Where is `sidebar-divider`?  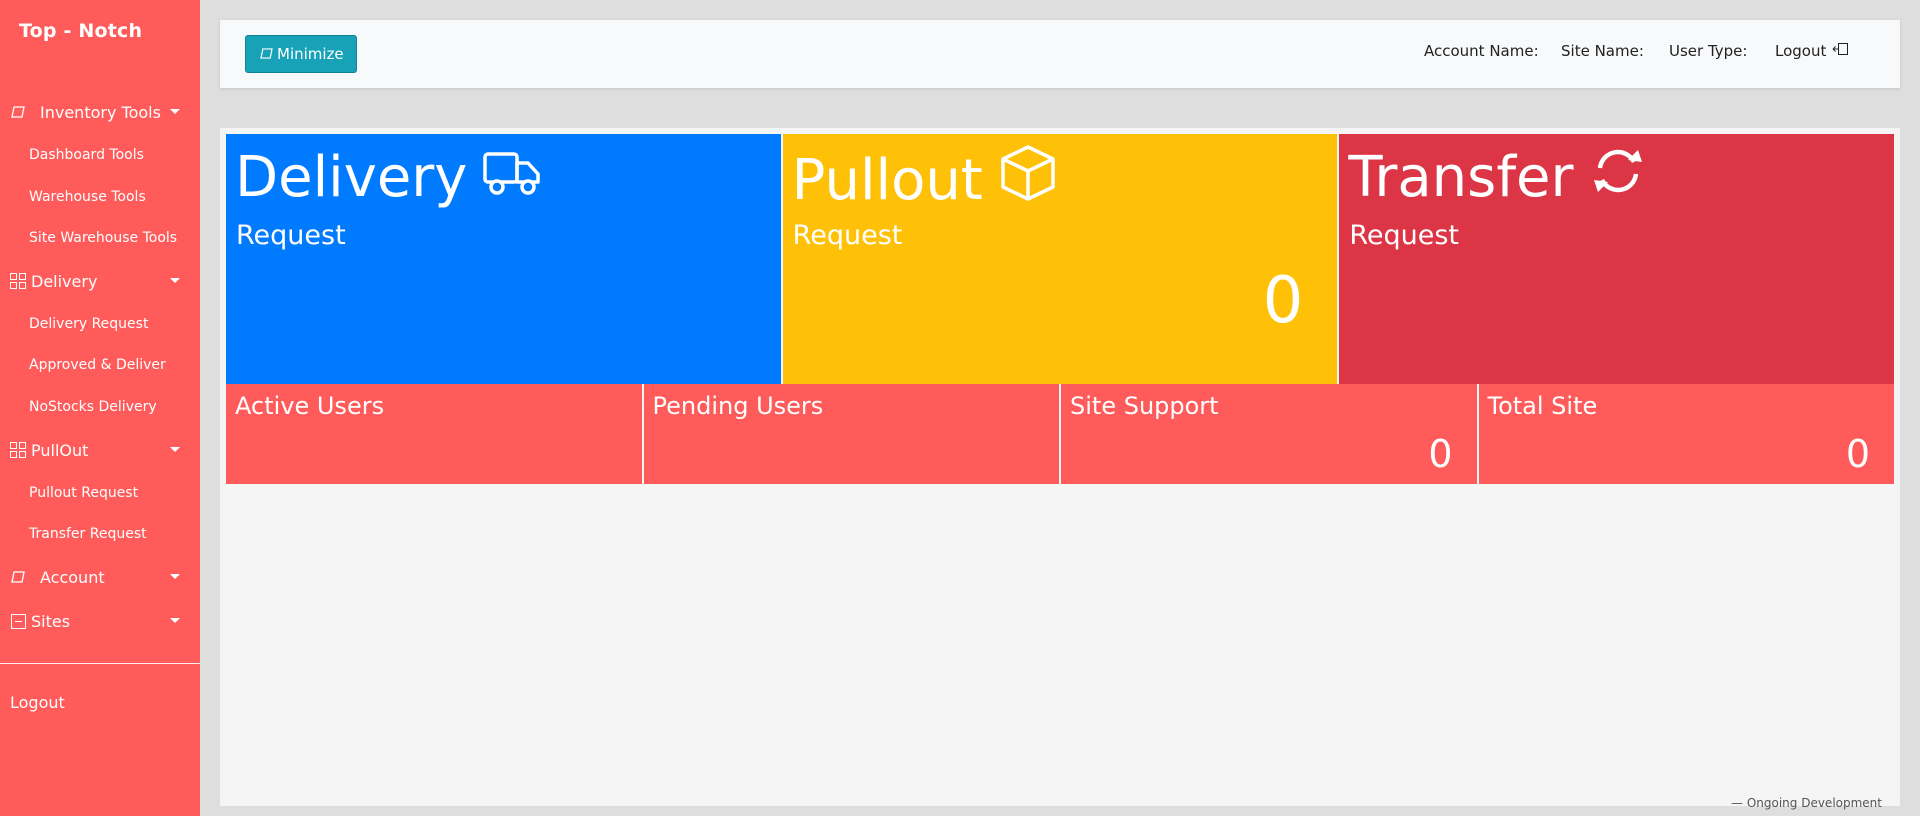 sidebar-divider is located at coordinates (100, 663).